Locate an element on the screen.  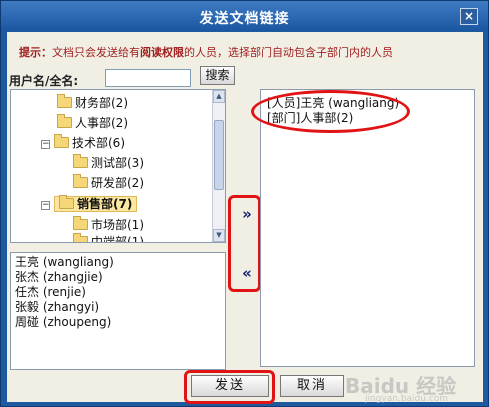
dialog-title: 发送文档链接 is located at coordinates (244, 19).